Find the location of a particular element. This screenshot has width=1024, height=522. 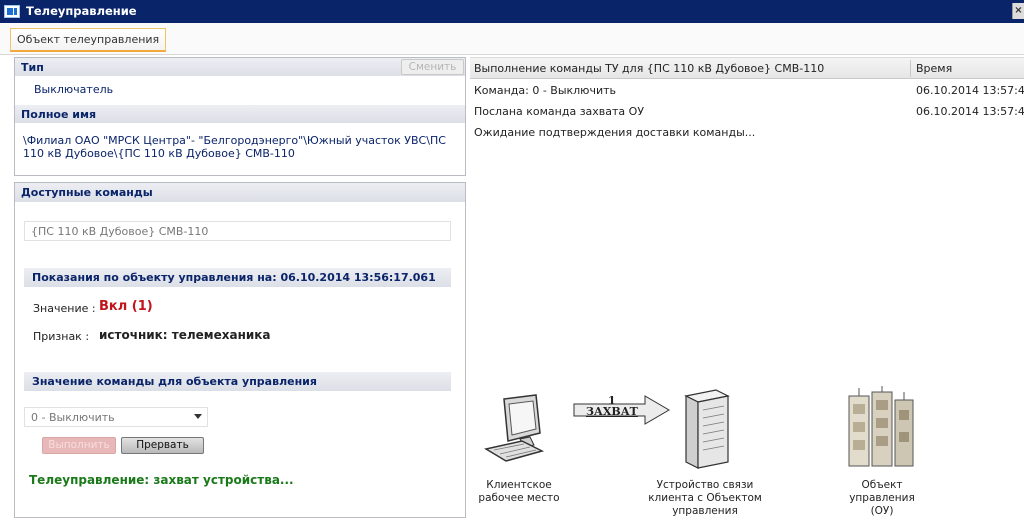

command-value-header-label: Значение команды для объекта управления is located at coordinates (174, 381).